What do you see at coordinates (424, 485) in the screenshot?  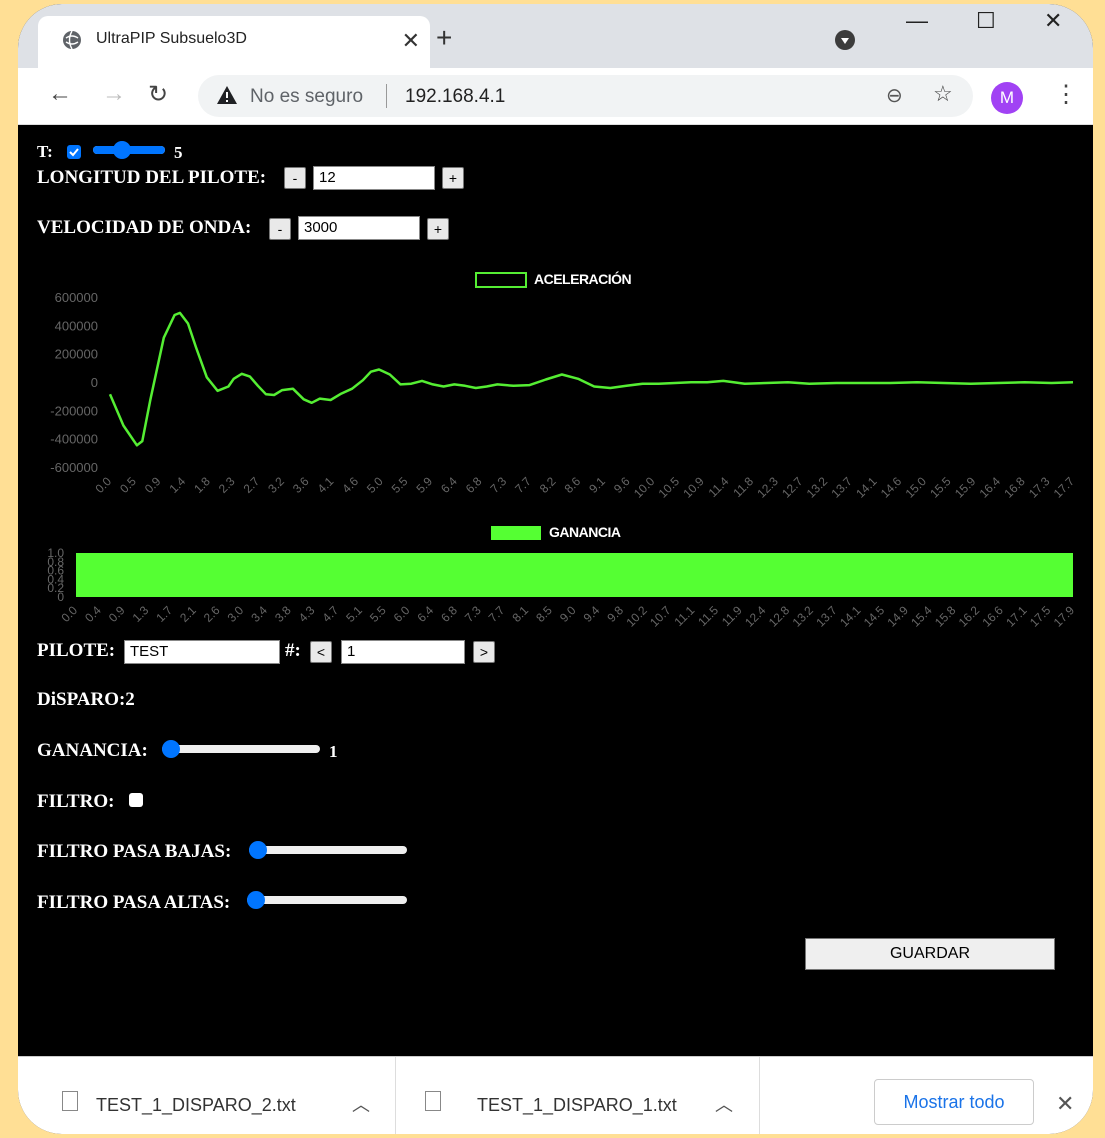 I see `x-tick-label: 5.9` at bounding box center [424, 485].